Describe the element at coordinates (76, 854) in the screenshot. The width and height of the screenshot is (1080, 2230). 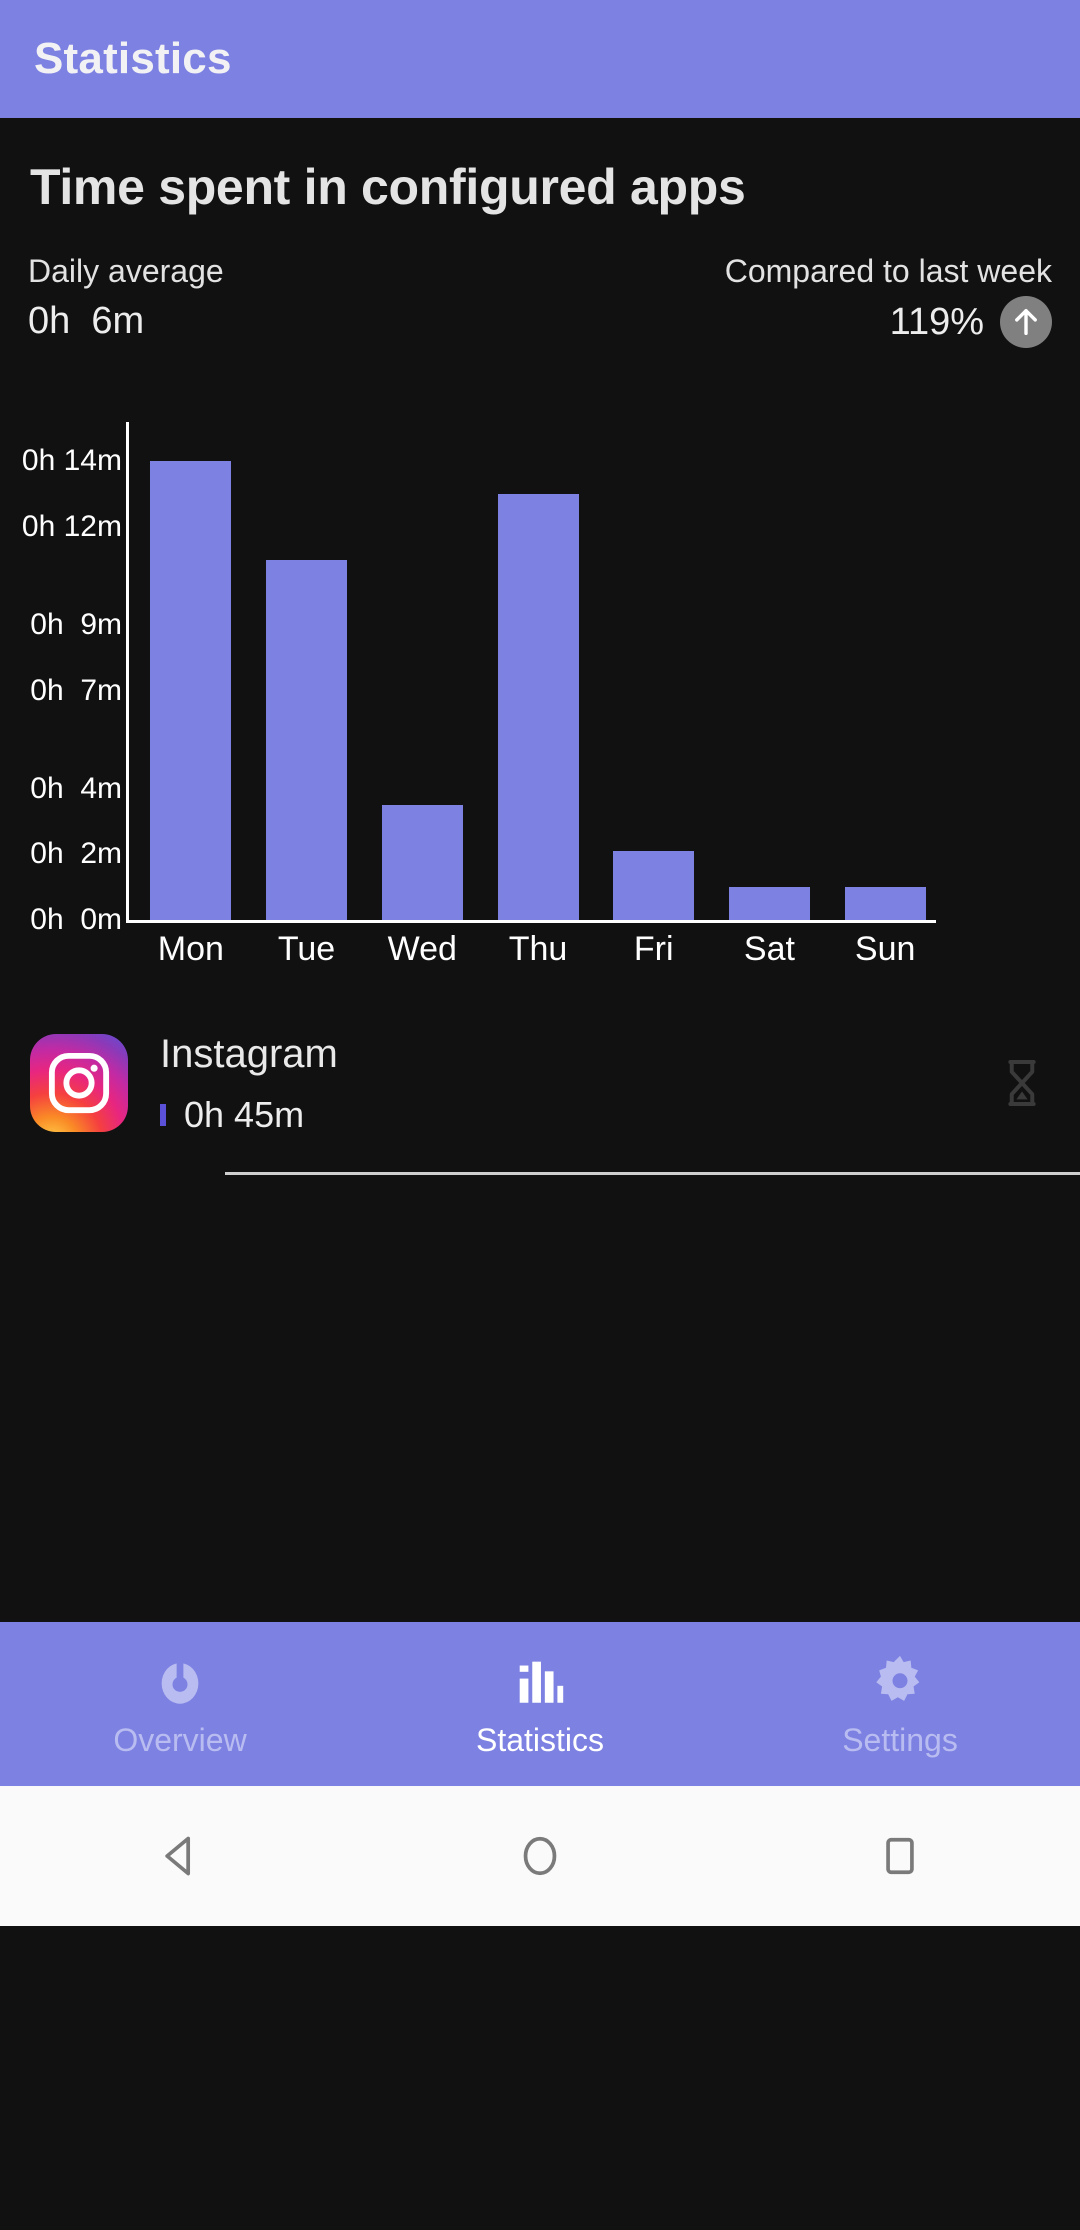
I see `chart-y-tick: 0h 2m` at that location.